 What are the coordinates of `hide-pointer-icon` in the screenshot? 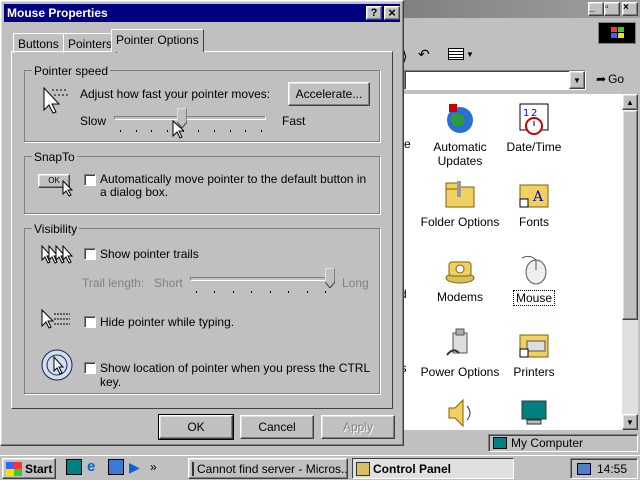 It's located at (57, 320).